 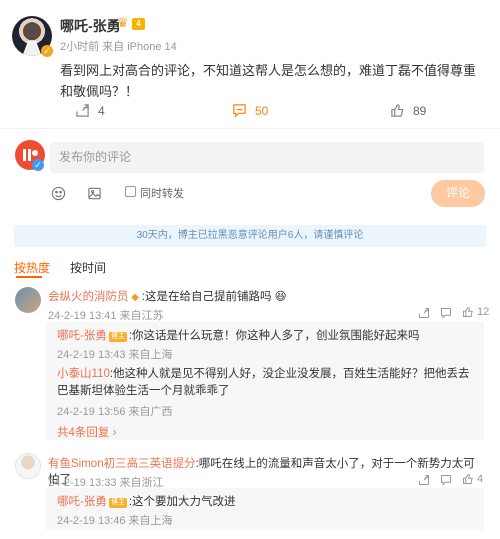 I want to click on reply-meta: 24-2-19 13:56 来自广西, so click(x=115, y=412).